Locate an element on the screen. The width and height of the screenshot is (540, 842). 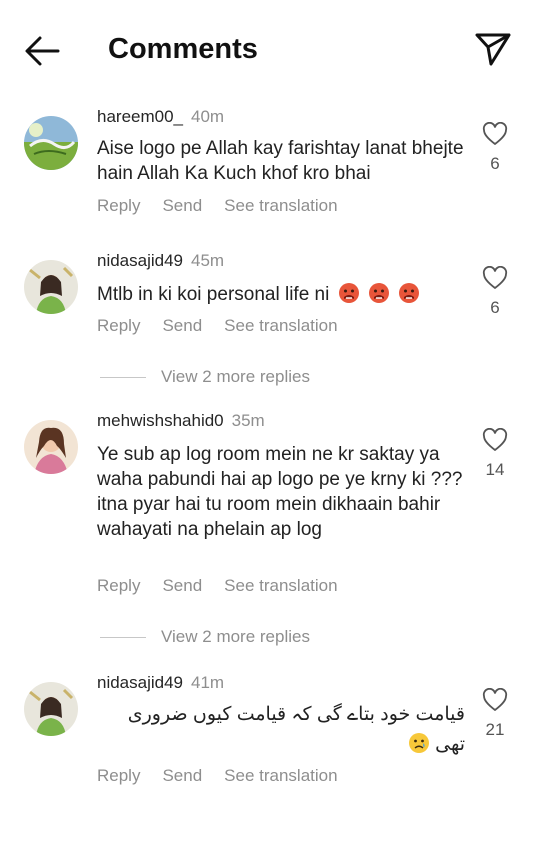
like-control: 14 is located at coordinates (495, 454).